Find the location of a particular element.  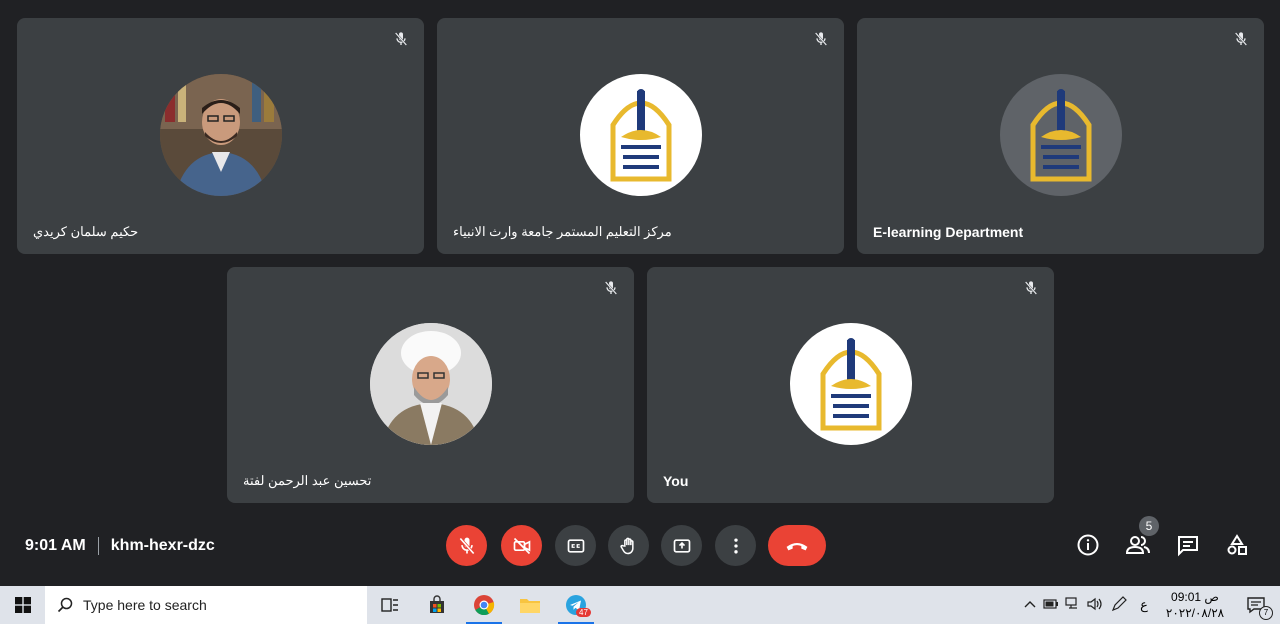

meeting-code: khm-hexr-dzc is located at coordinates (163, 546).